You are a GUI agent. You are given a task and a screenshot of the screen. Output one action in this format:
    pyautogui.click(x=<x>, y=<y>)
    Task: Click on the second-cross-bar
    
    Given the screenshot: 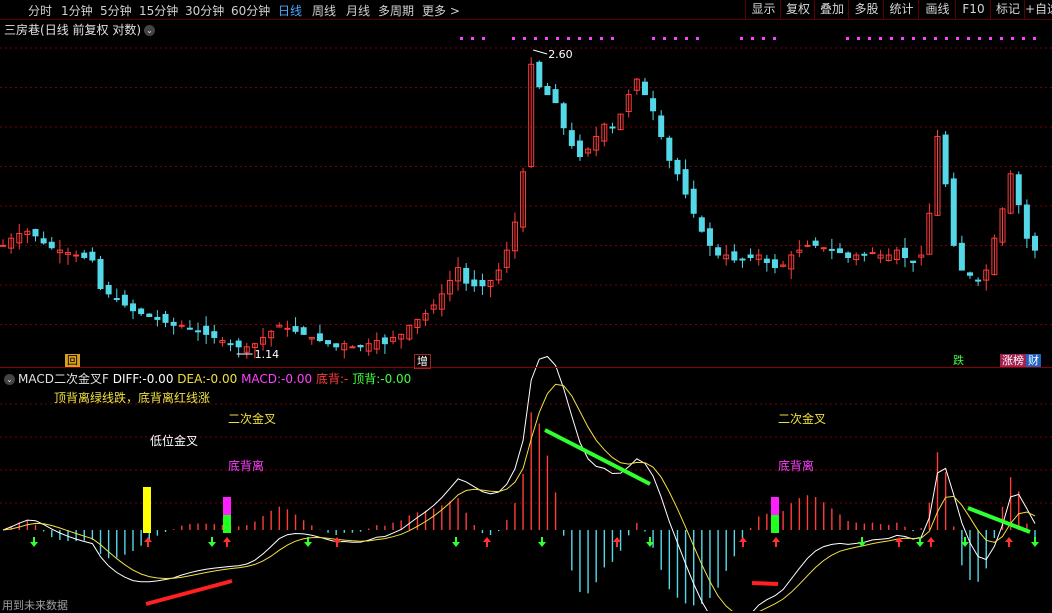 What is the action you would take?
    pyautogui.click(x=775, y=506)
    